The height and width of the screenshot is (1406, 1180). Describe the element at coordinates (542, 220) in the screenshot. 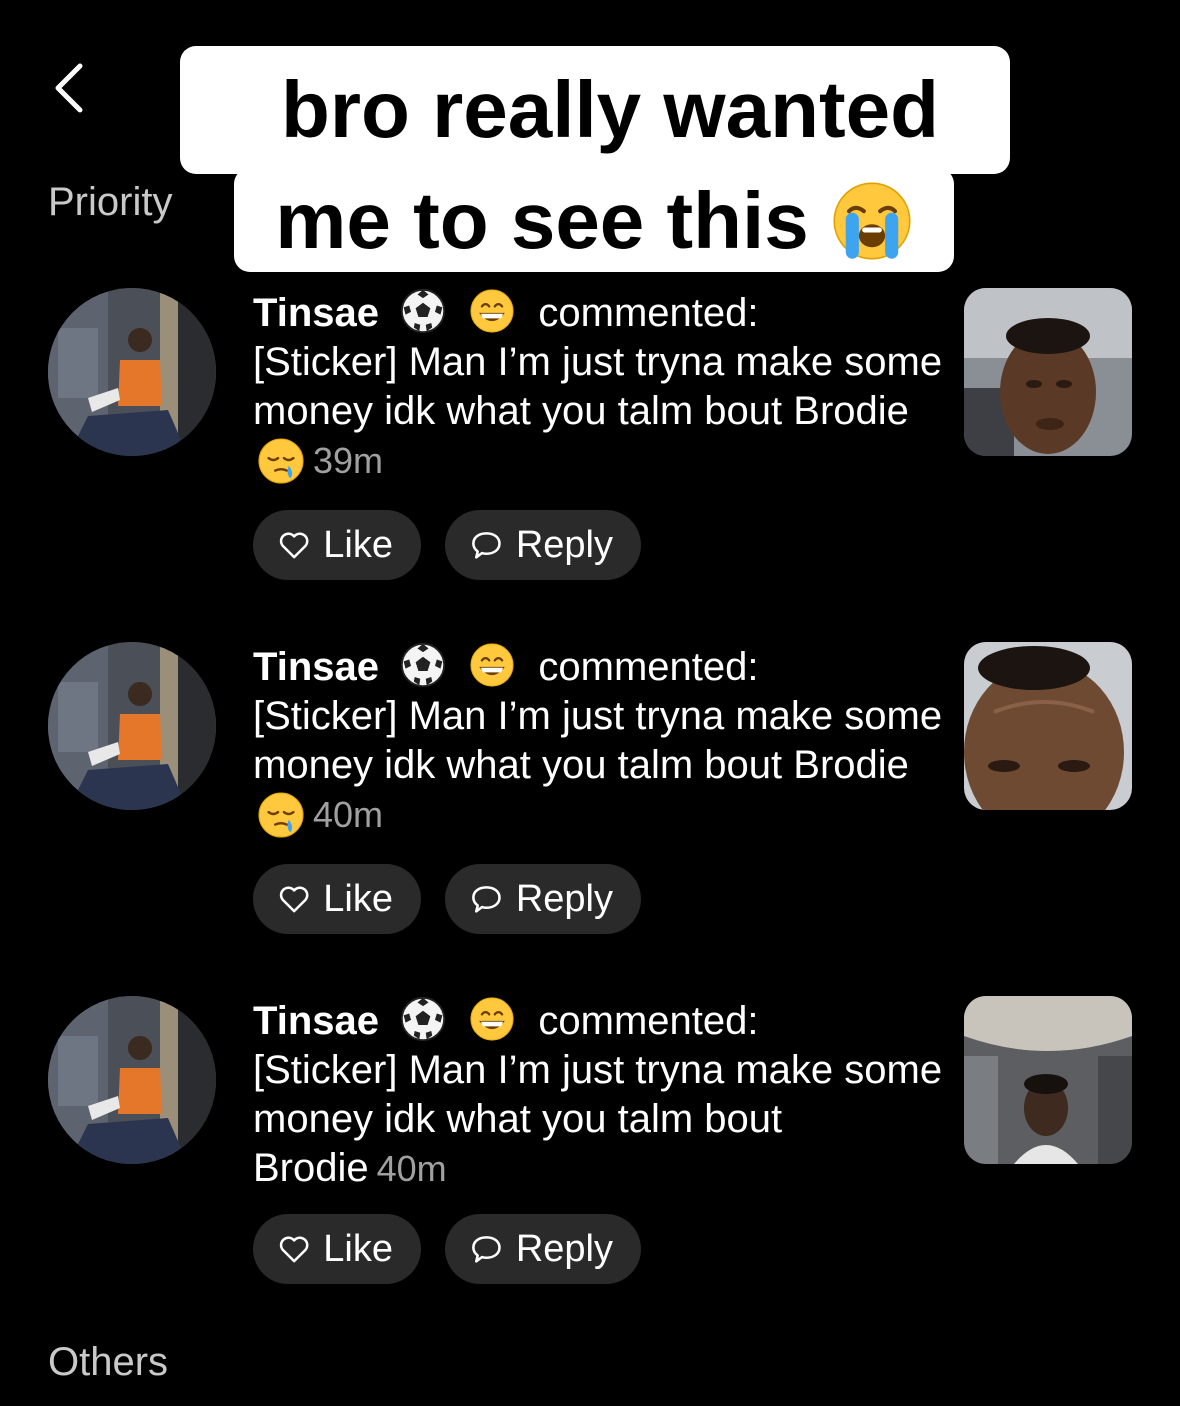

I see `caption-text-2: me to see this` at that location.